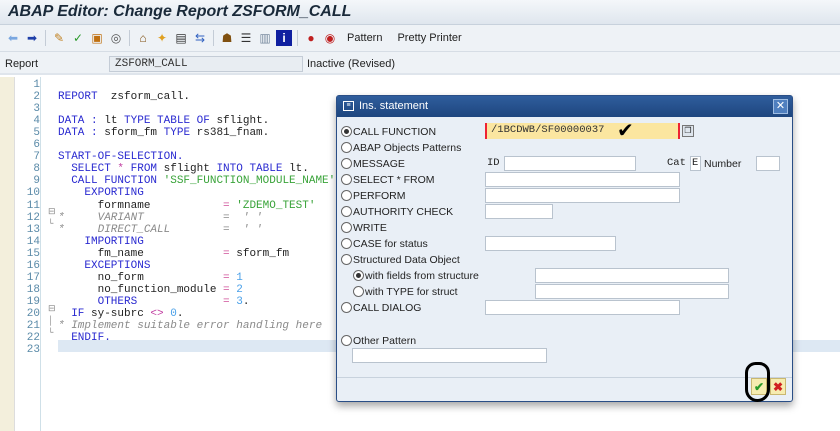 This screenshot has width=840, height=431. What do you see at coordinates (570, 163) in the screenshot?
I see `message-id-input` at bounding box center [570, 163].